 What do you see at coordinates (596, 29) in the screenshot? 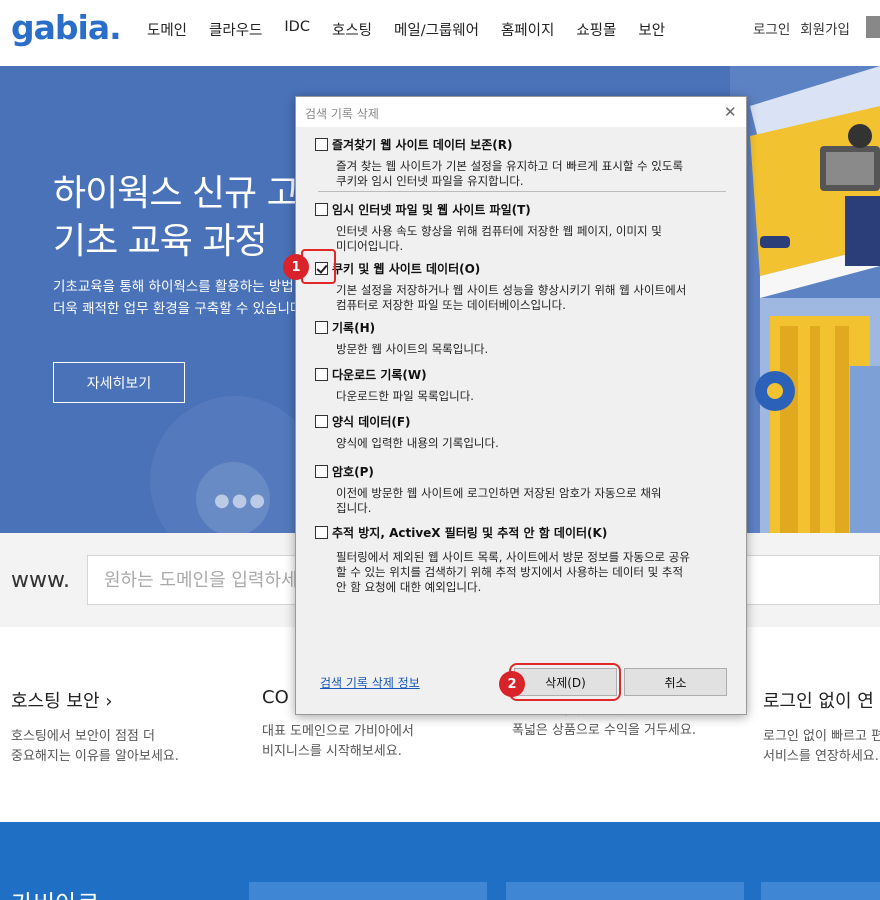
I see `nav-item-shopping-mall: 쇼핑몰` at bounding box center [596, 29].